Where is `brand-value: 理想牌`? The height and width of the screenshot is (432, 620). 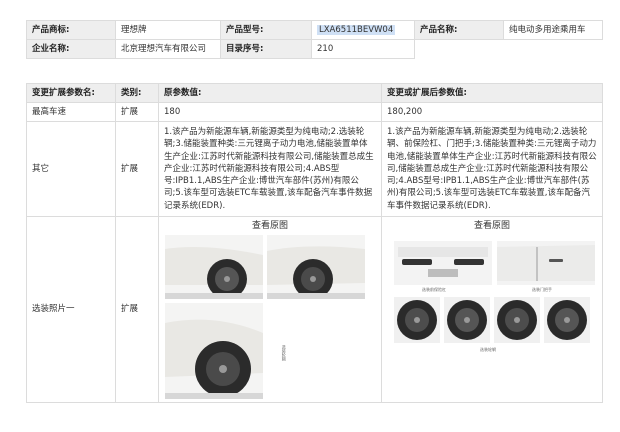
brand-value: 理想牌 is located at coordinates (168, 30).